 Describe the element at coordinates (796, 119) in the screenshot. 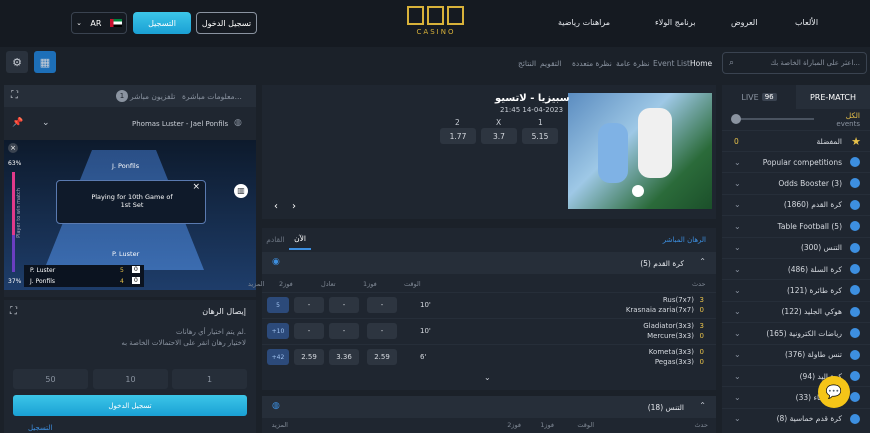

I see `all-events-row: الكل events` at that location.